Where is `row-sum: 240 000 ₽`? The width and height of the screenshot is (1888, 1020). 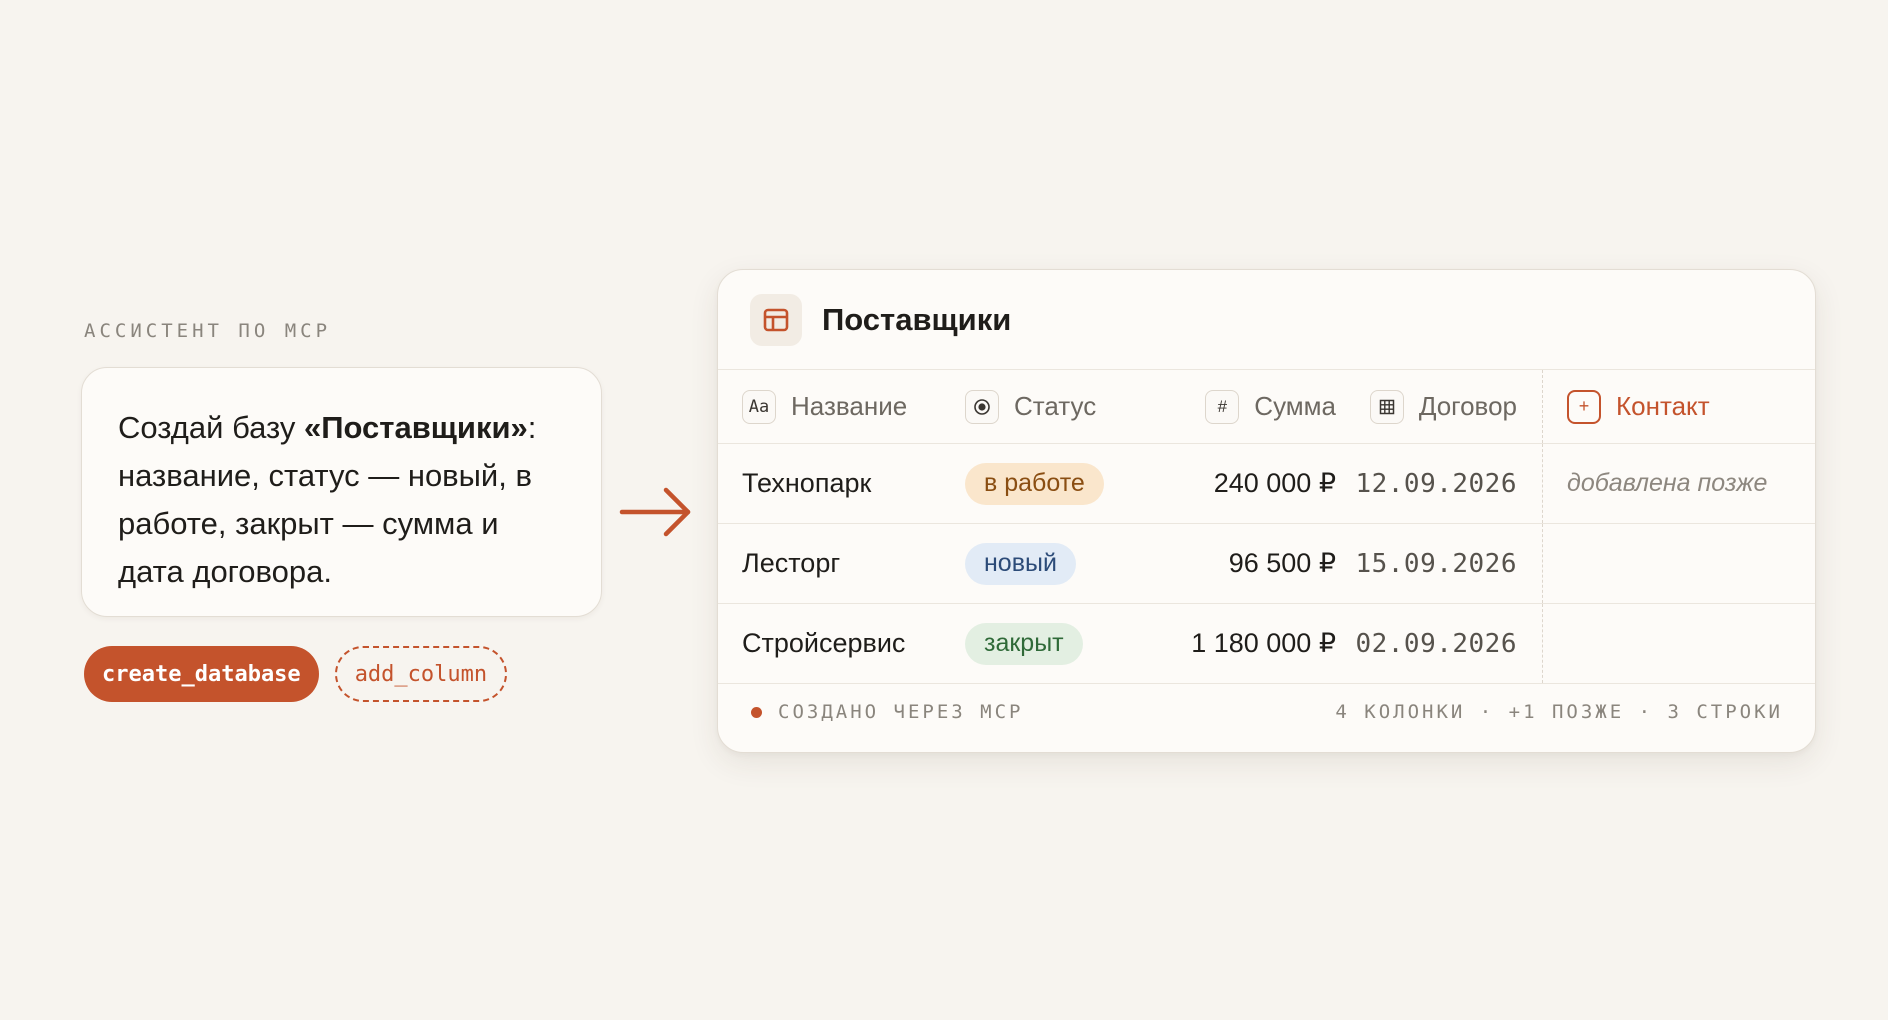 row-sum: 240 000 ₽ is located at coordinates (1274, 483).